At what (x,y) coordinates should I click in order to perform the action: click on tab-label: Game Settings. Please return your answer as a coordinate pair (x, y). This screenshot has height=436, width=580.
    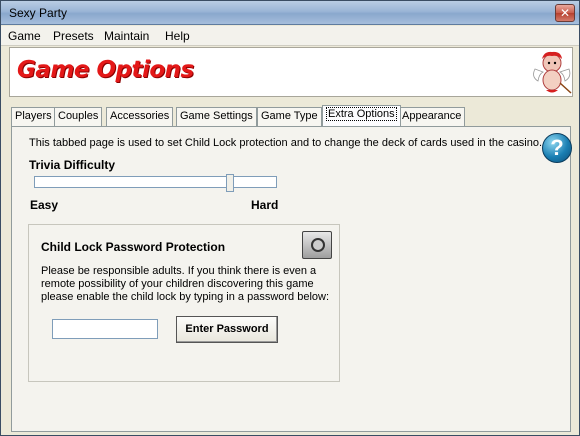
    Looking at the image, I should click on (216, 116).